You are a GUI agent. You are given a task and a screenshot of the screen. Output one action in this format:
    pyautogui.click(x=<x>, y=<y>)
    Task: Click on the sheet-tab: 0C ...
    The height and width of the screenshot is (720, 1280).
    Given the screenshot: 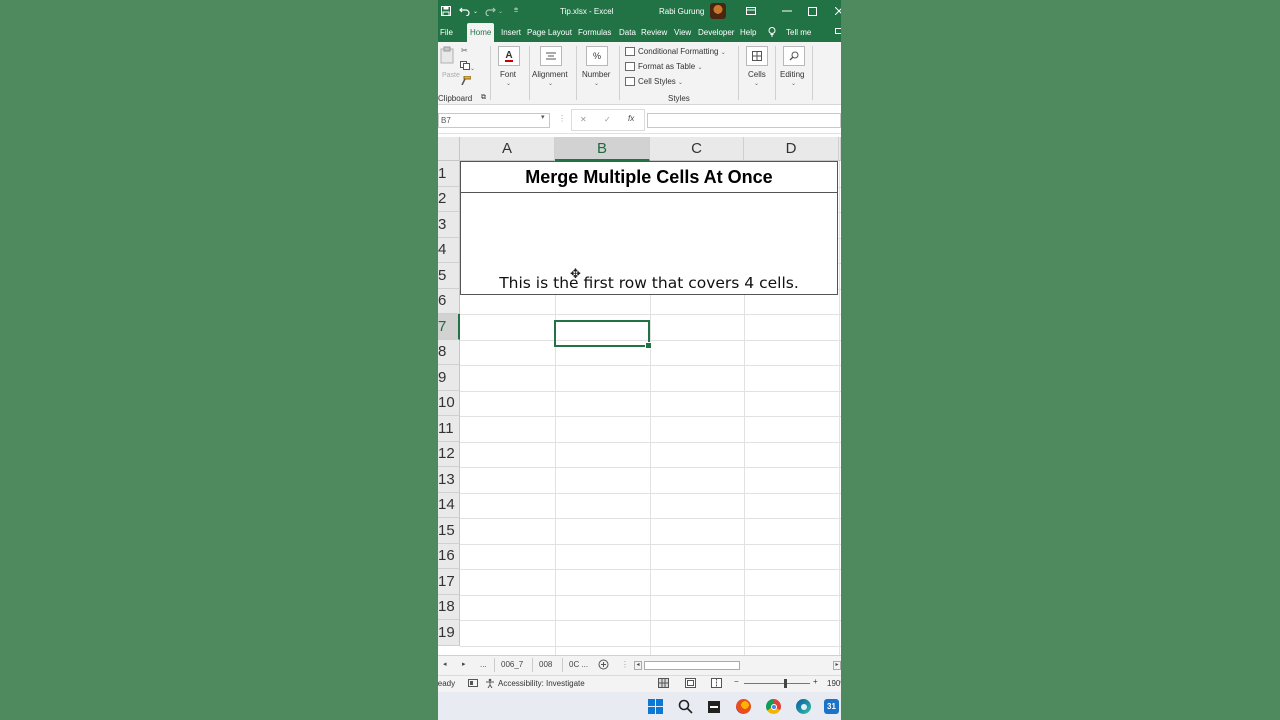 What is the action you would take?
    pyautogui.click(x=578, y=664)
    